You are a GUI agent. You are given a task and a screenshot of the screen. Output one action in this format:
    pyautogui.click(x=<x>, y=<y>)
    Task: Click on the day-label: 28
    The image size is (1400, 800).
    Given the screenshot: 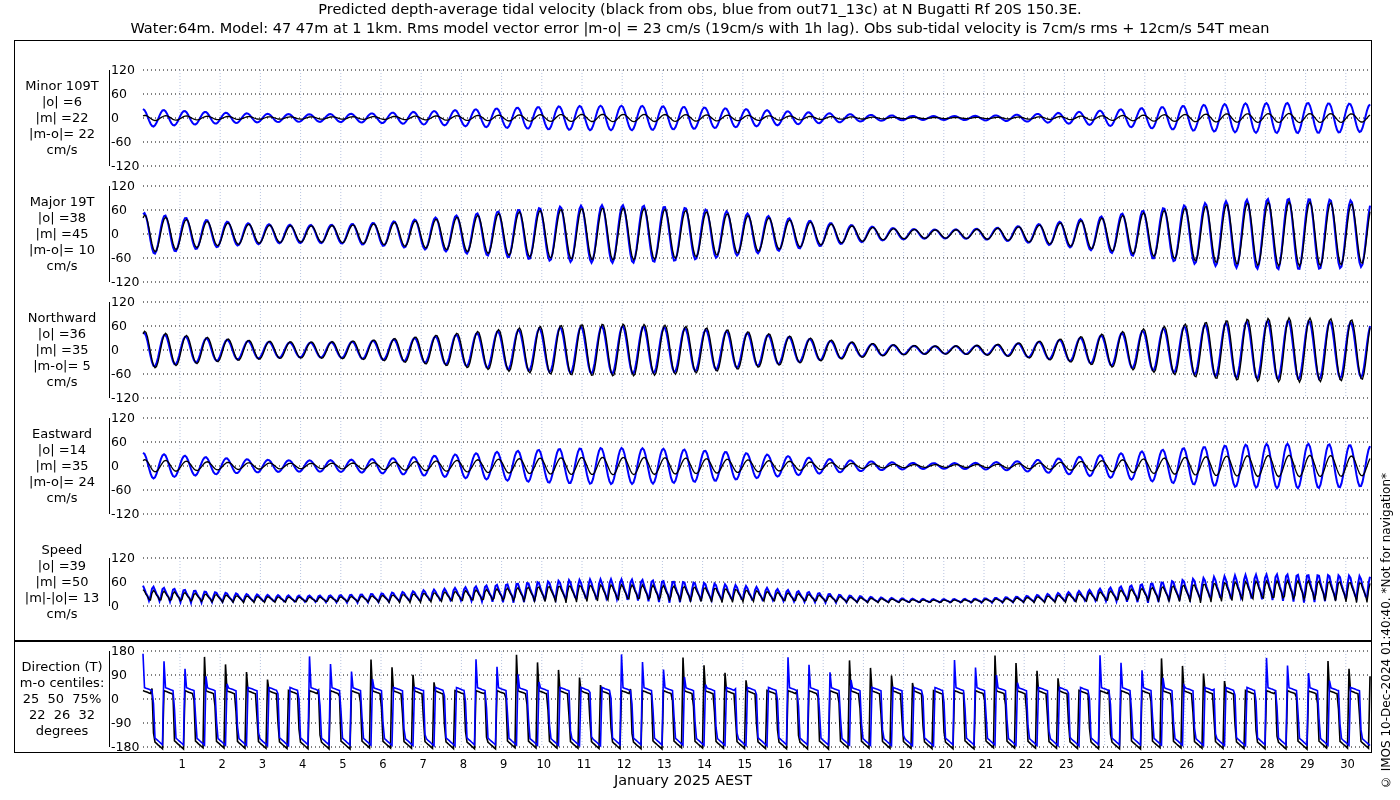 What is the action you would take?
    pyautogui.click(x=1267, y=764)
    